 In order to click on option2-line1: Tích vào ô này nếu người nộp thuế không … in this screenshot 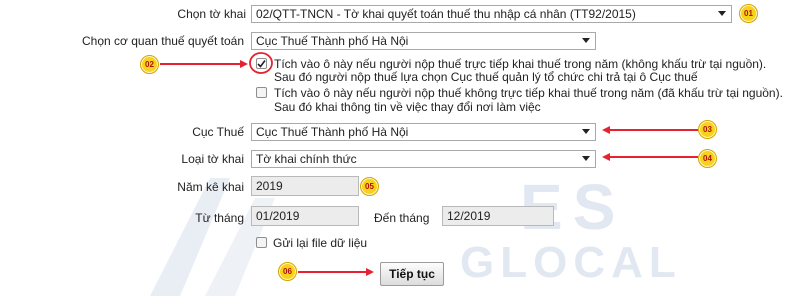, I will do `click(528, 93)`.